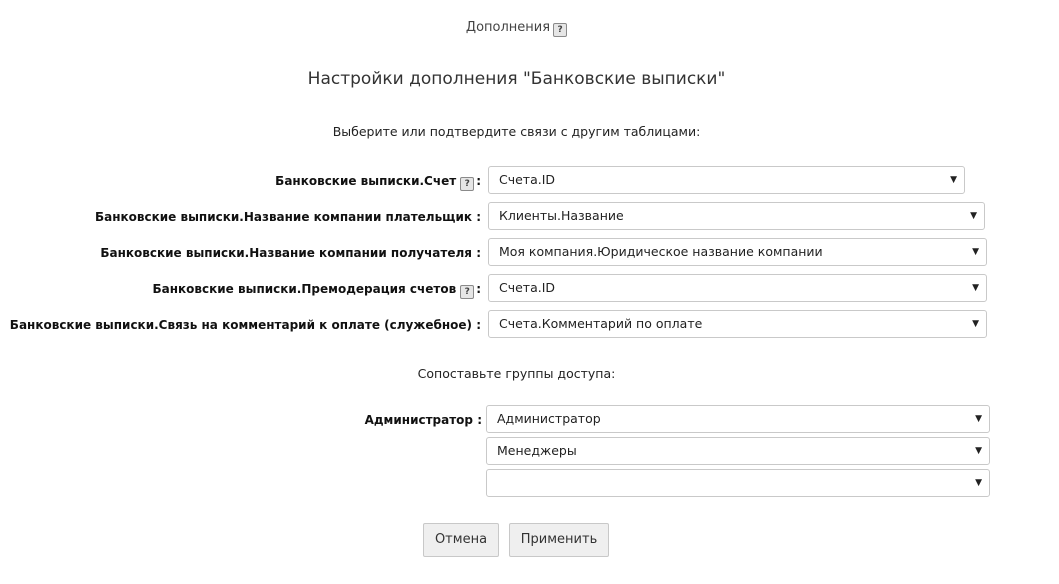 This screenshot has width=1059, height=584. What do you see at coordinates (508, 27) in the screenshot?
I see `breadcrumb-addons-link: Дополнения` at bounding box center [508, 27].